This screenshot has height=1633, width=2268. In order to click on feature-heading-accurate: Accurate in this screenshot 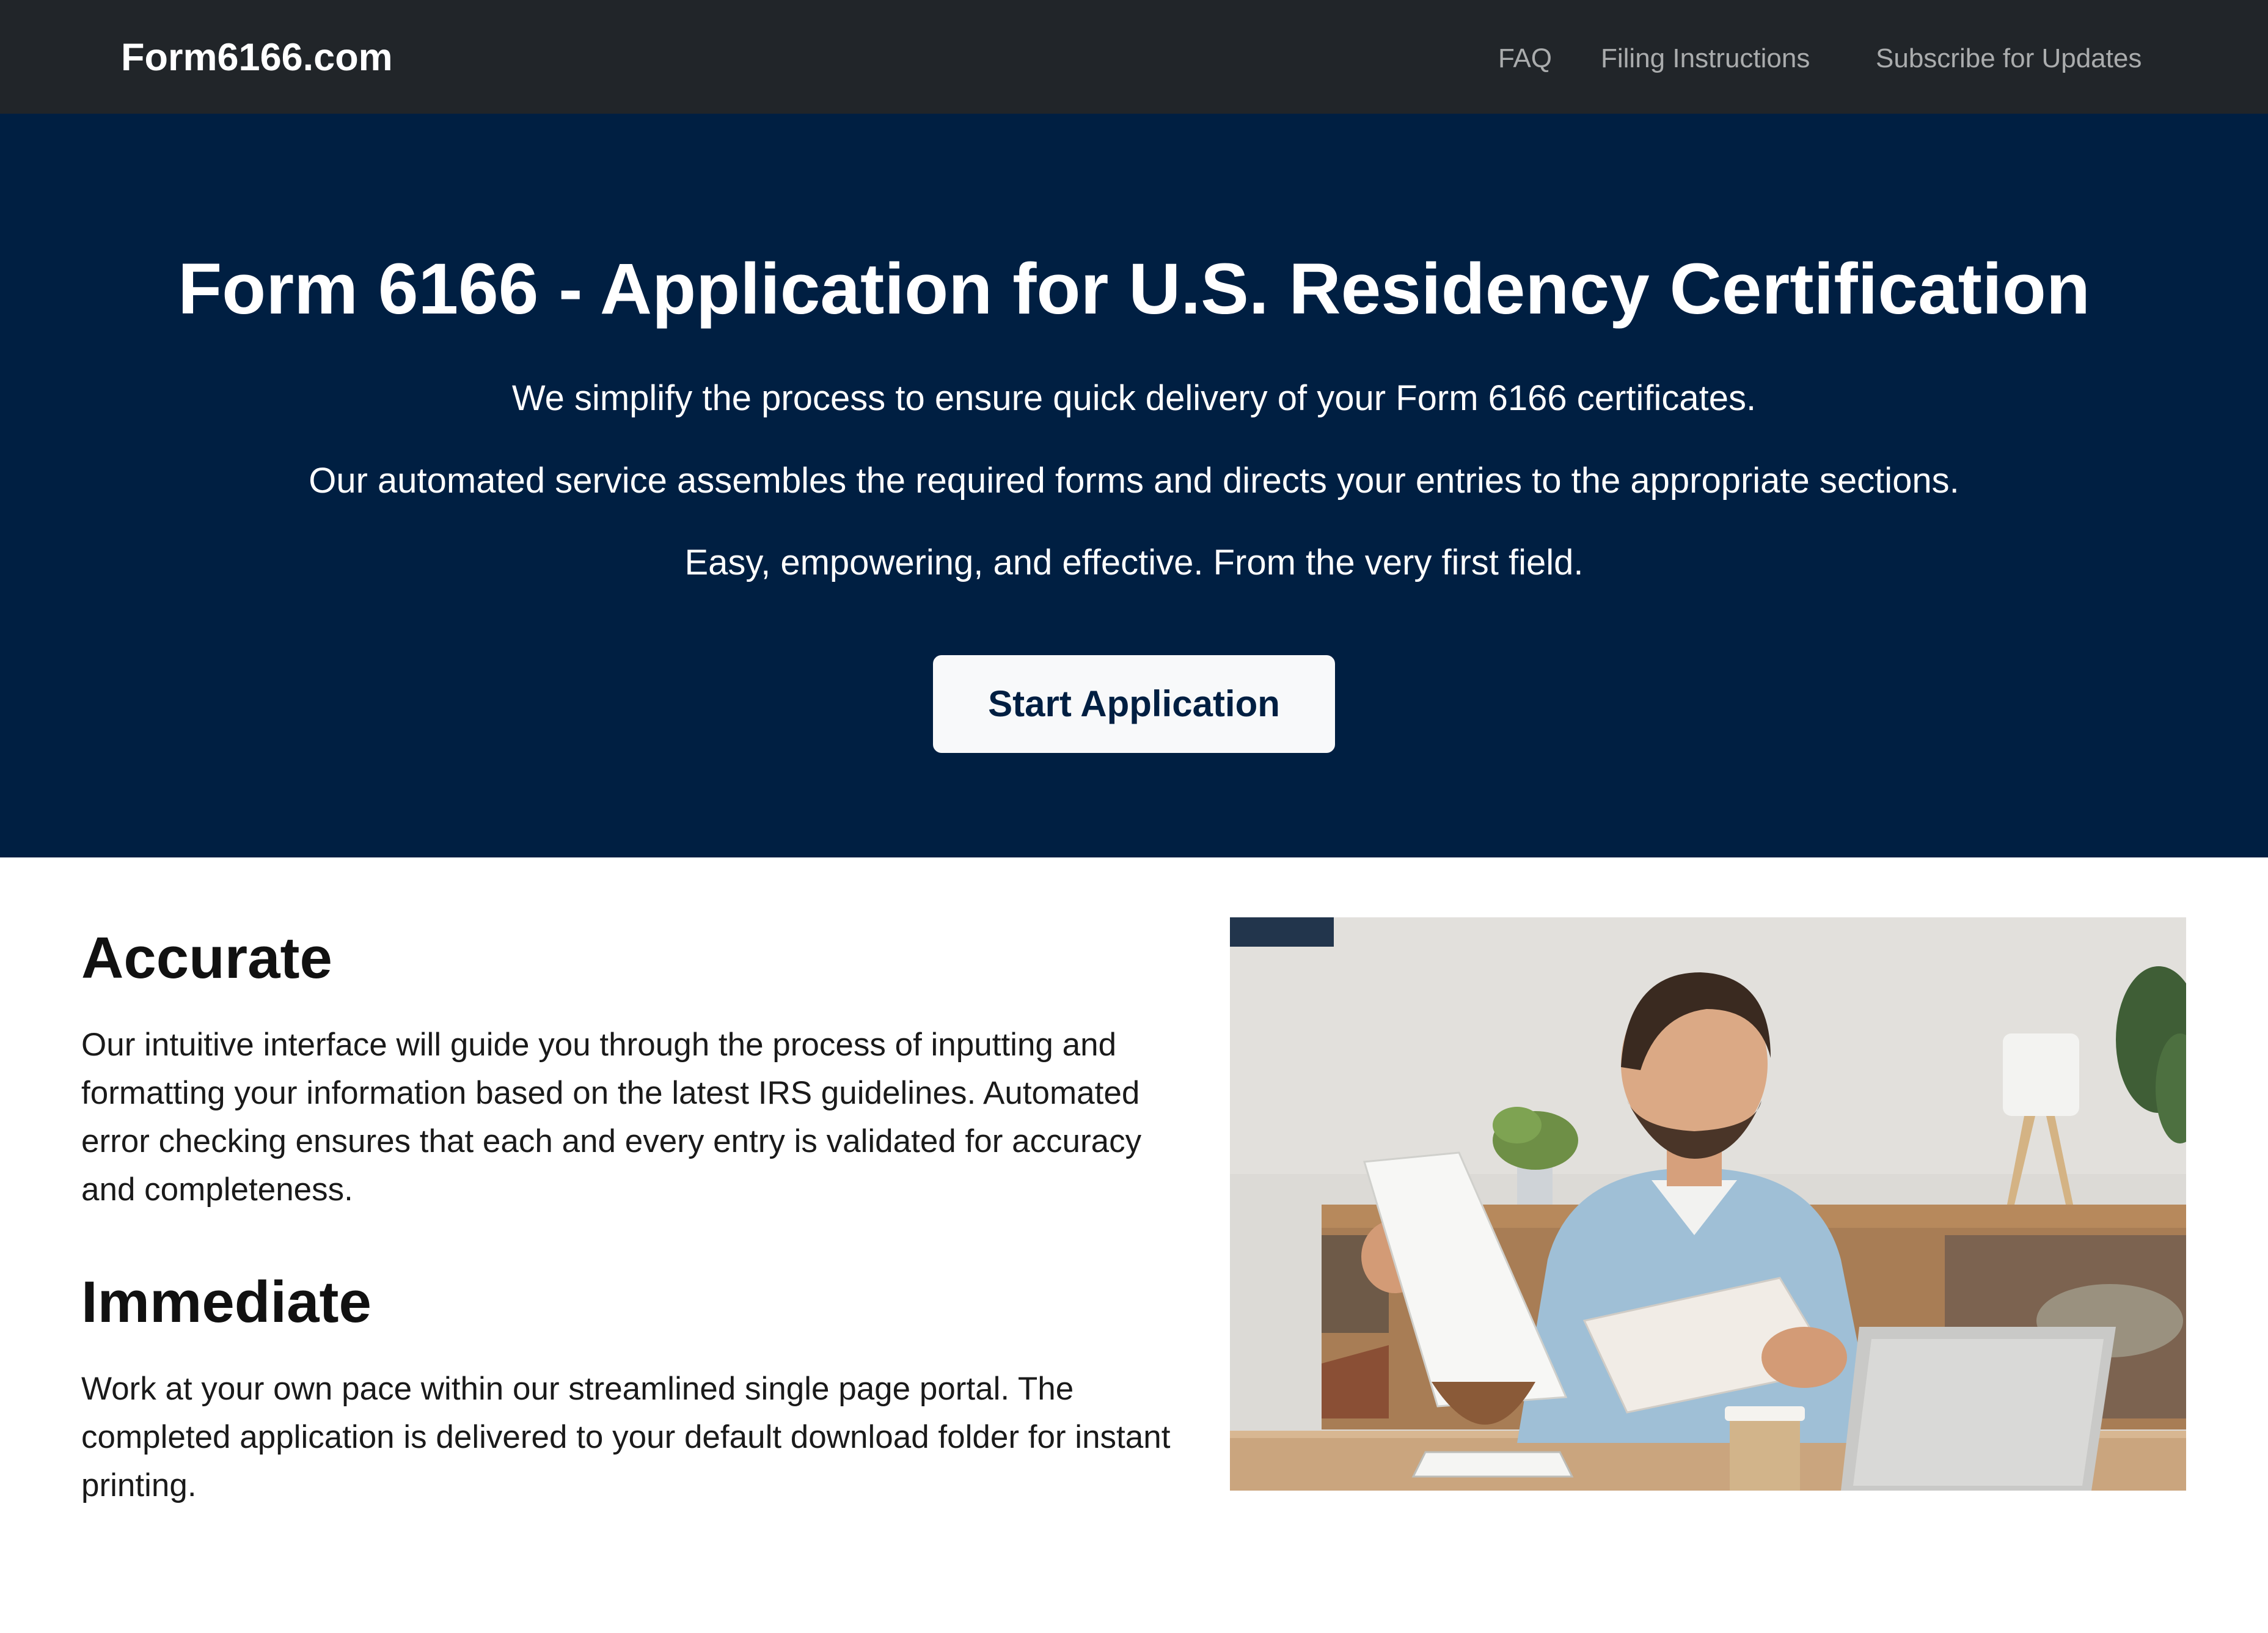, I will do `click(206, 958)`.